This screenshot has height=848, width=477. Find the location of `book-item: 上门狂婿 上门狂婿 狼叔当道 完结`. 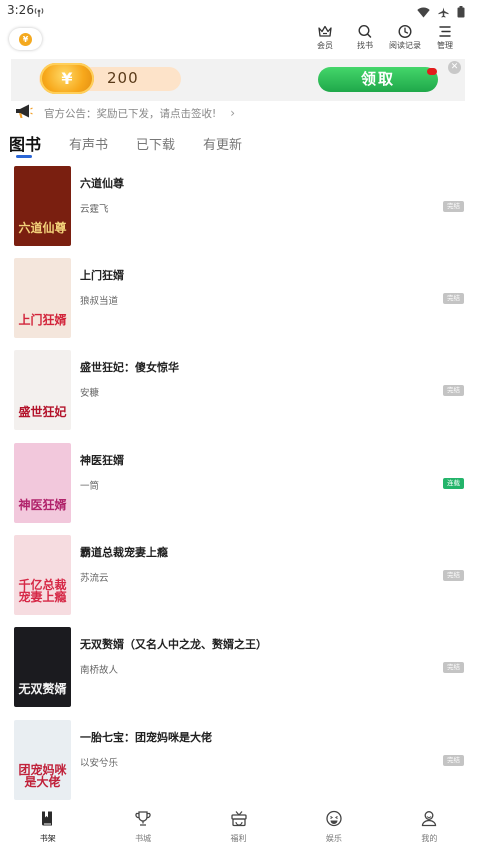

book-item: 上门狂婿 上门狂婿 狼叔当道 完结 is located at coordinates (238, 298).